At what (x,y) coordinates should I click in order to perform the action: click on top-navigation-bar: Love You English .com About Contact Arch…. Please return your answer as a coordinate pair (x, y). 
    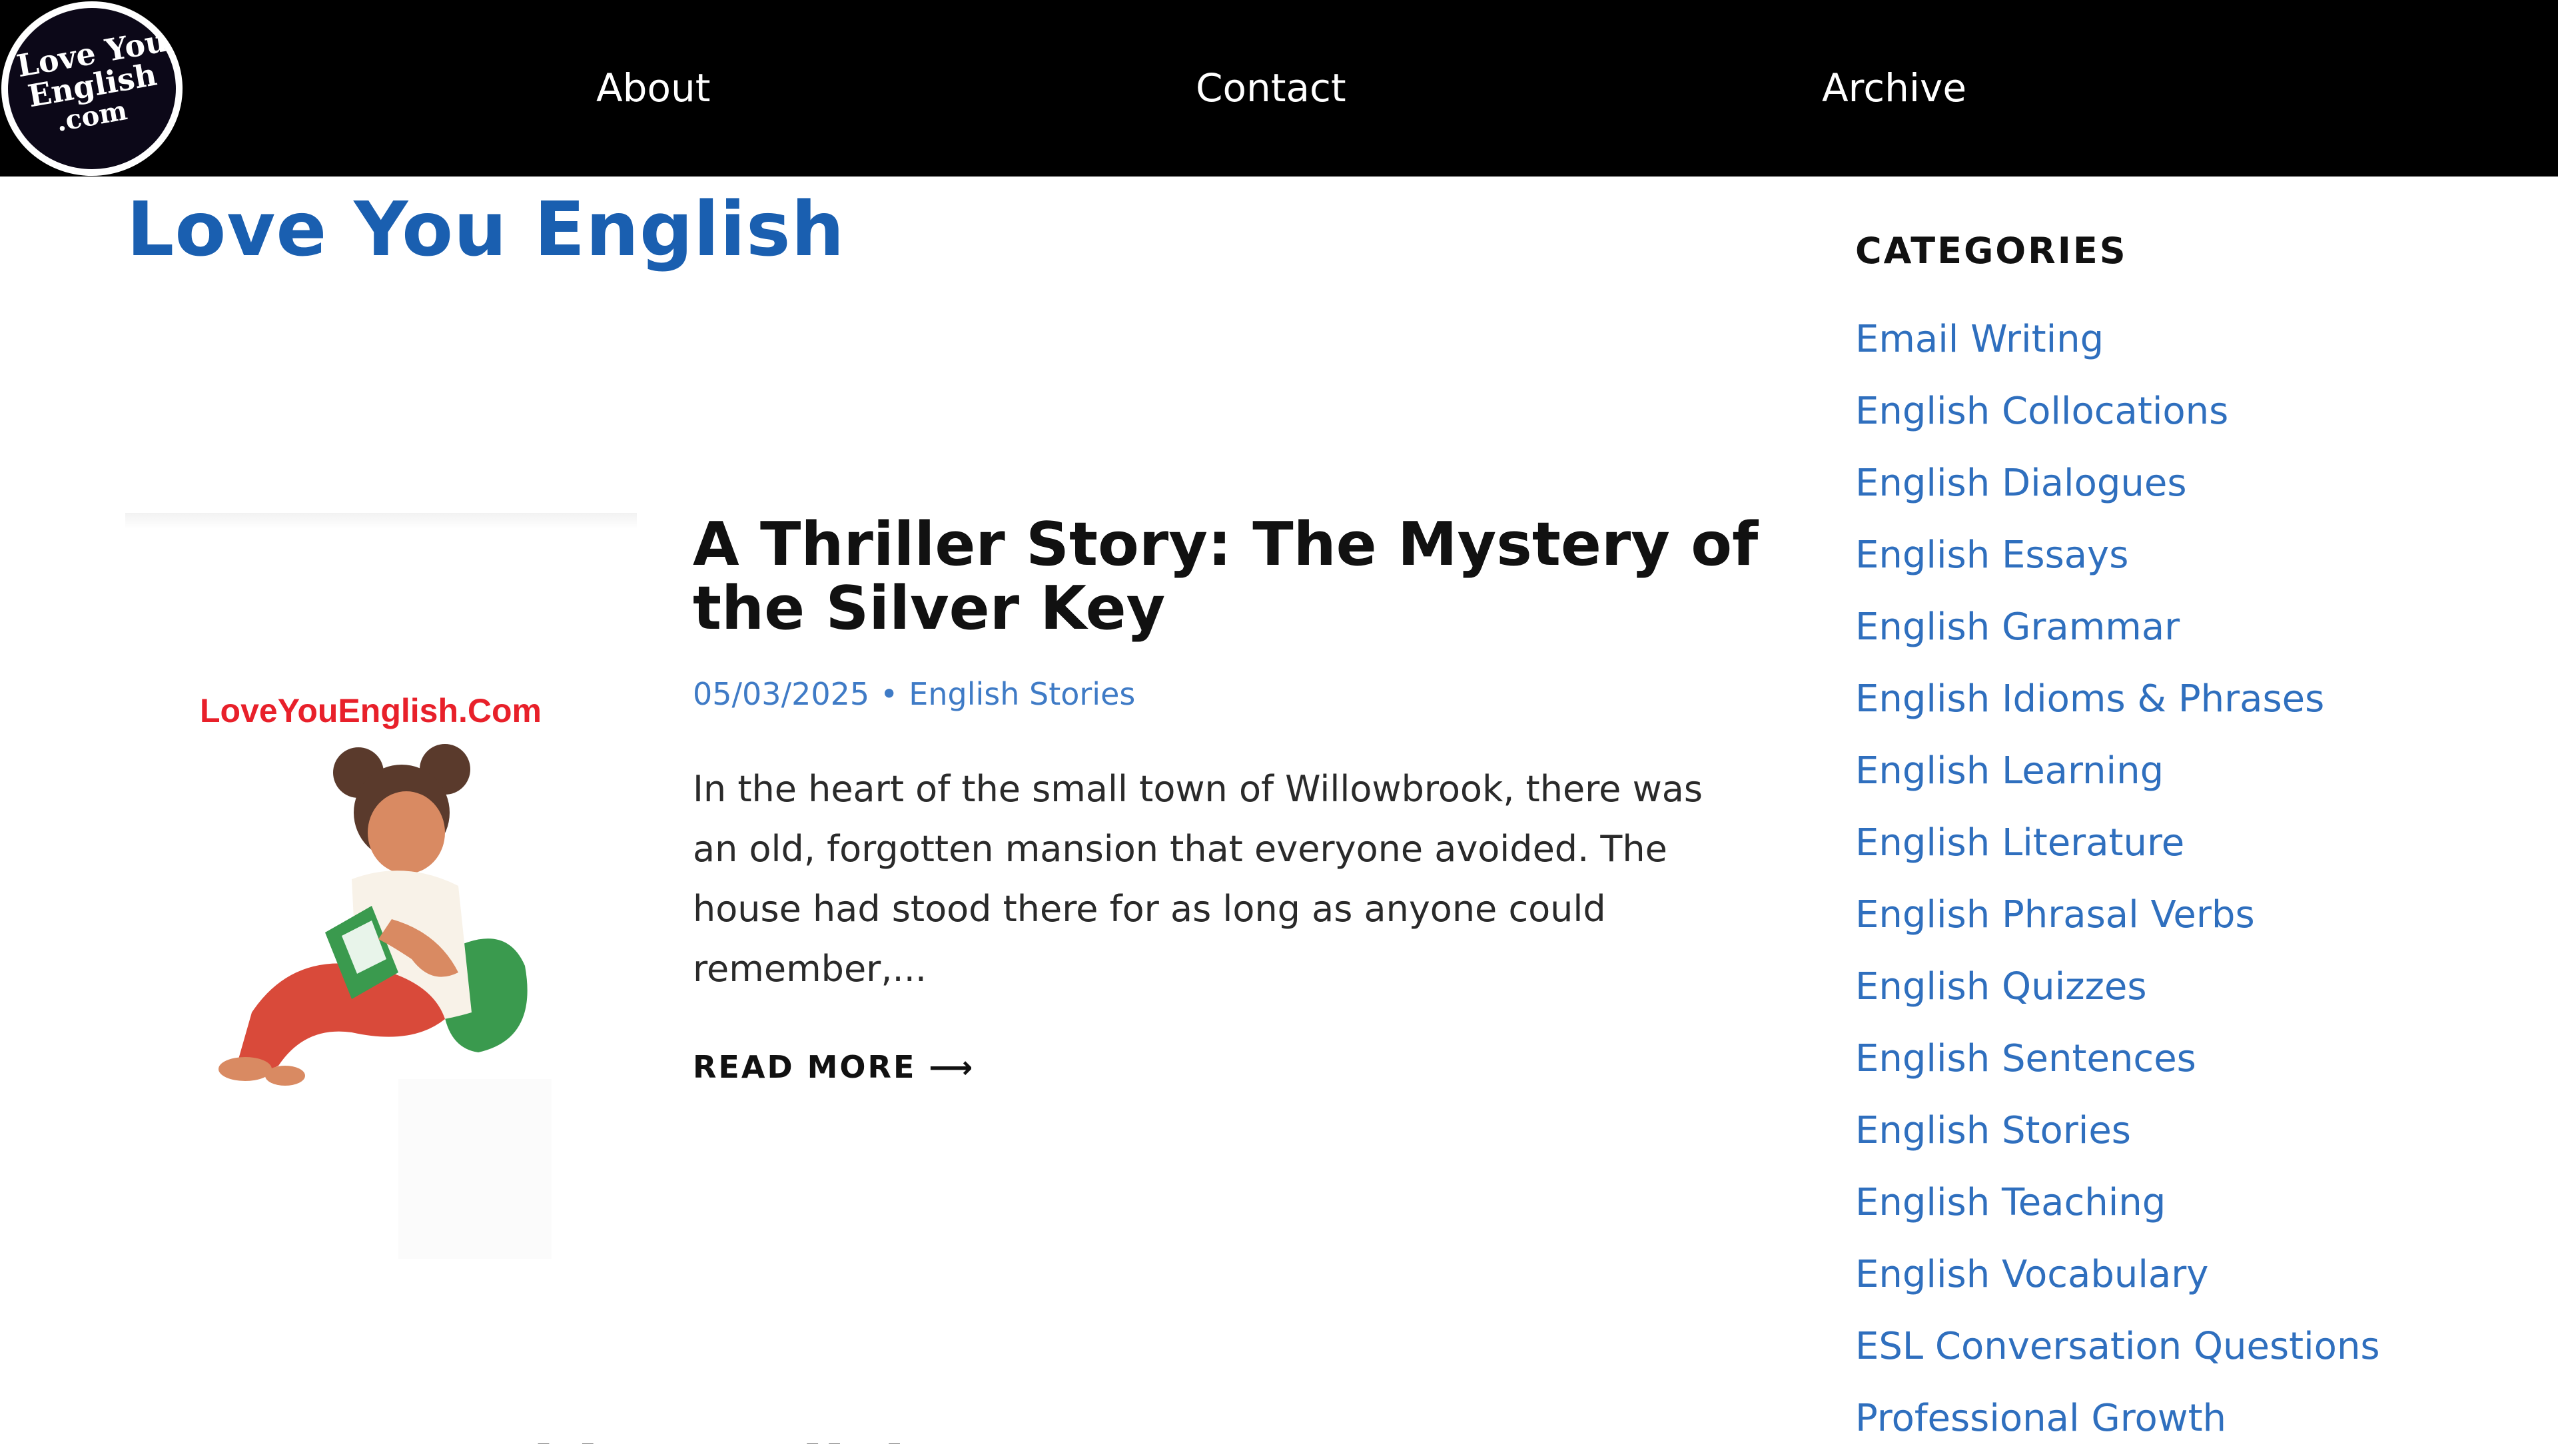
    Looking at the image, I should click on (1279, 88).